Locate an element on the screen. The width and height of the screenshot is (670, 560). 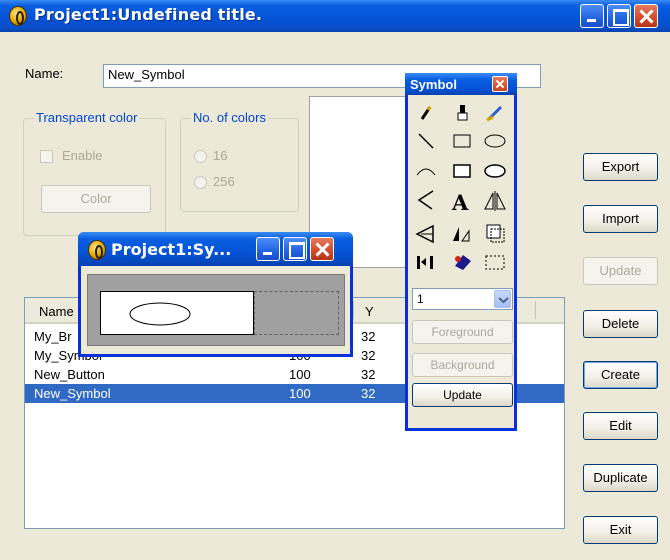
duplicate-button: Duplicate is located at coordinates (620, 478).